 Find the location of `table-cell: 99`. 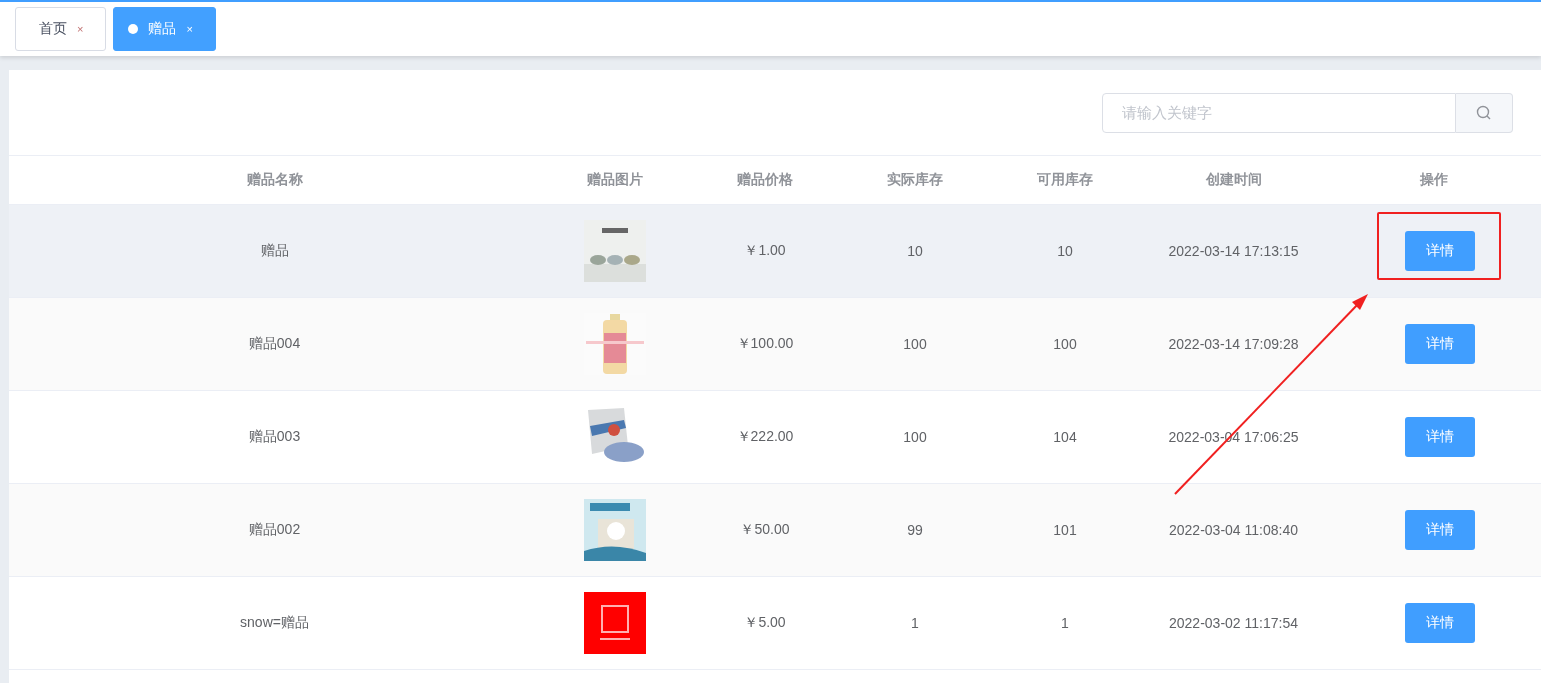

table-cell: 99 is located at coordinates (915, 530).